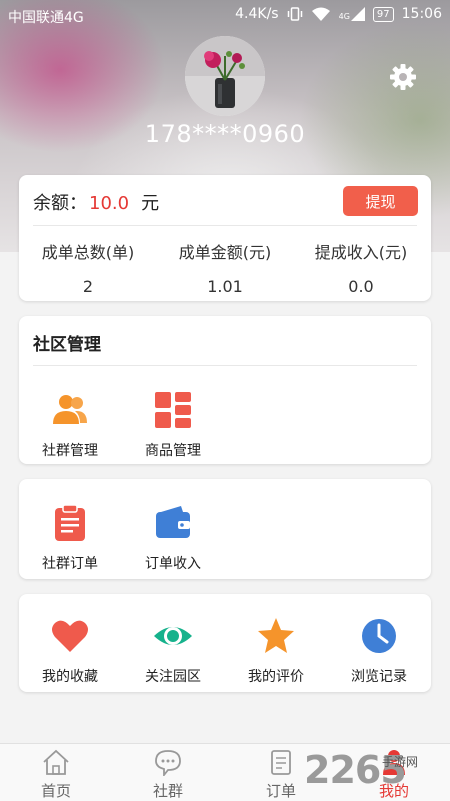  I want to click on grid-icon, so click(173, 410).